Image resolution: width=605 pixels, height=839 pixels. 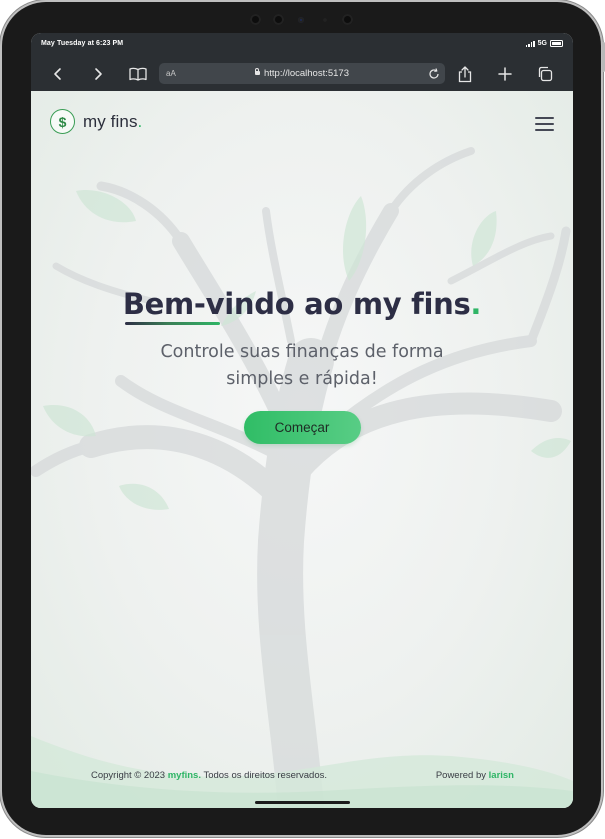 What do you see at coordinates (505, 74) in the screenshot?
I see `new-tab-icon` at bounding box center [505, 74].